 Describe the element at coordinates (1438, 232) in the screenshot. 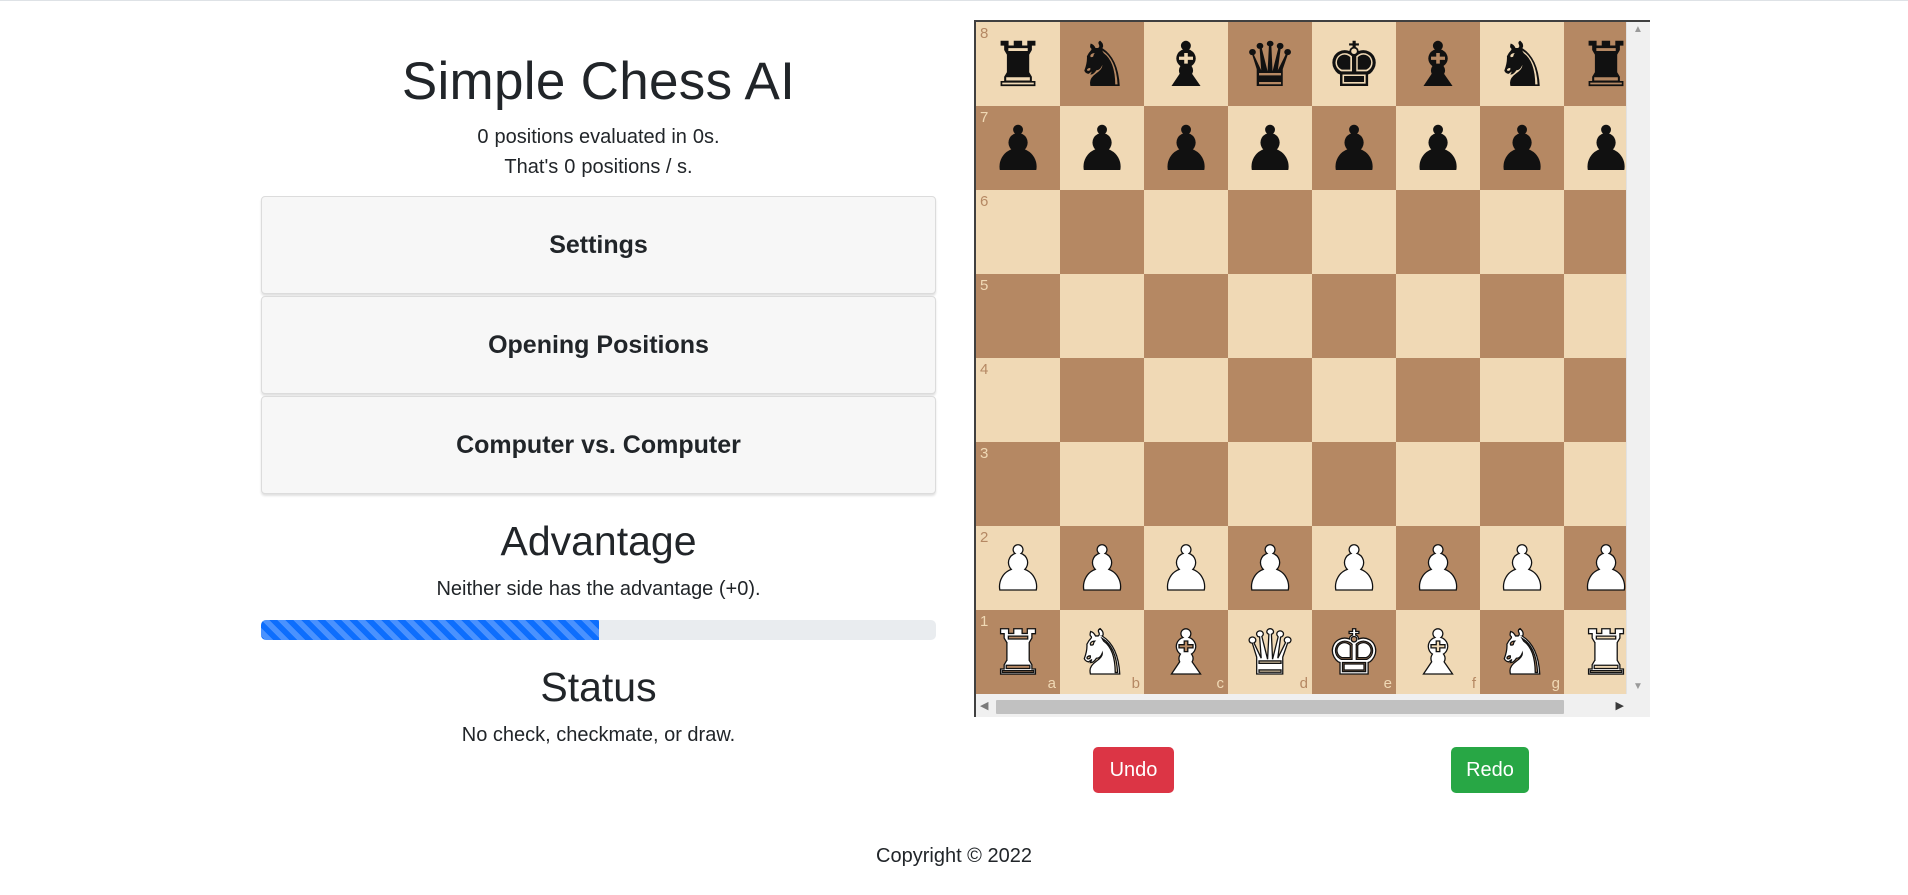

I see `square-f6` at that location.